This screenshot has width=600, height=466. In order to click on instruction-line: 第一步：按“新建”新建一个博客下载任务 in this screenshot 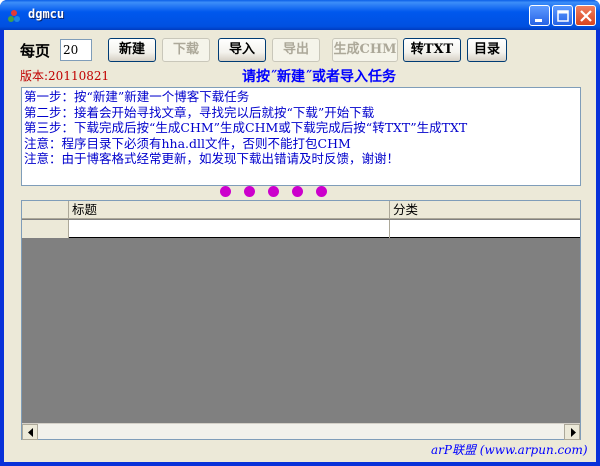, I will do `click(137, 96)`.